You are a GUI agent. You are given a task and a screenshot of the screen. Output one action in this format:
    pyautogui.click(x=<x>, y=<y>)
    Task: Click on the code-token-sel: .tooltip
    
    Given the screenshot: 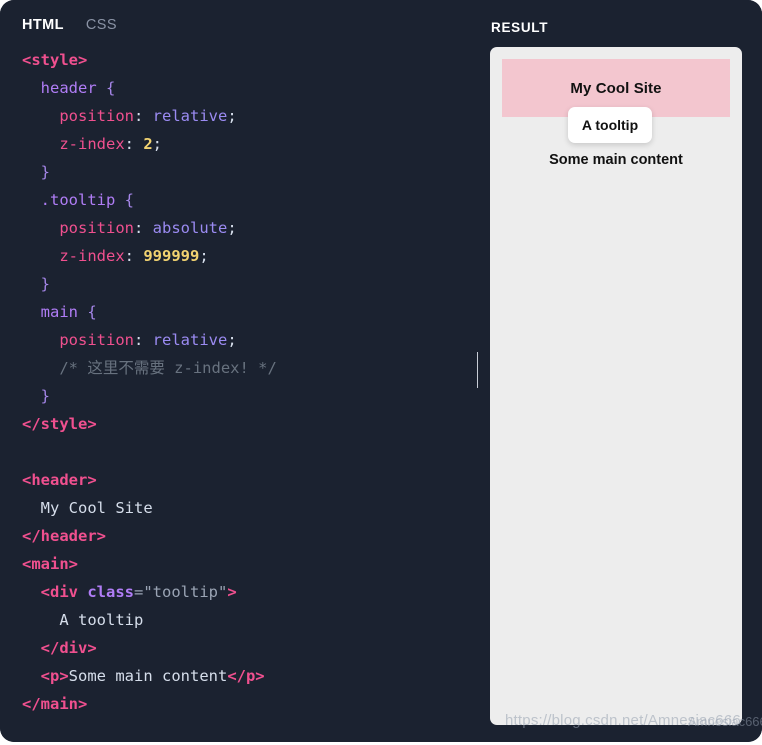 What is the action you would take?
    pyautogui.click(x=78, y=200)
    